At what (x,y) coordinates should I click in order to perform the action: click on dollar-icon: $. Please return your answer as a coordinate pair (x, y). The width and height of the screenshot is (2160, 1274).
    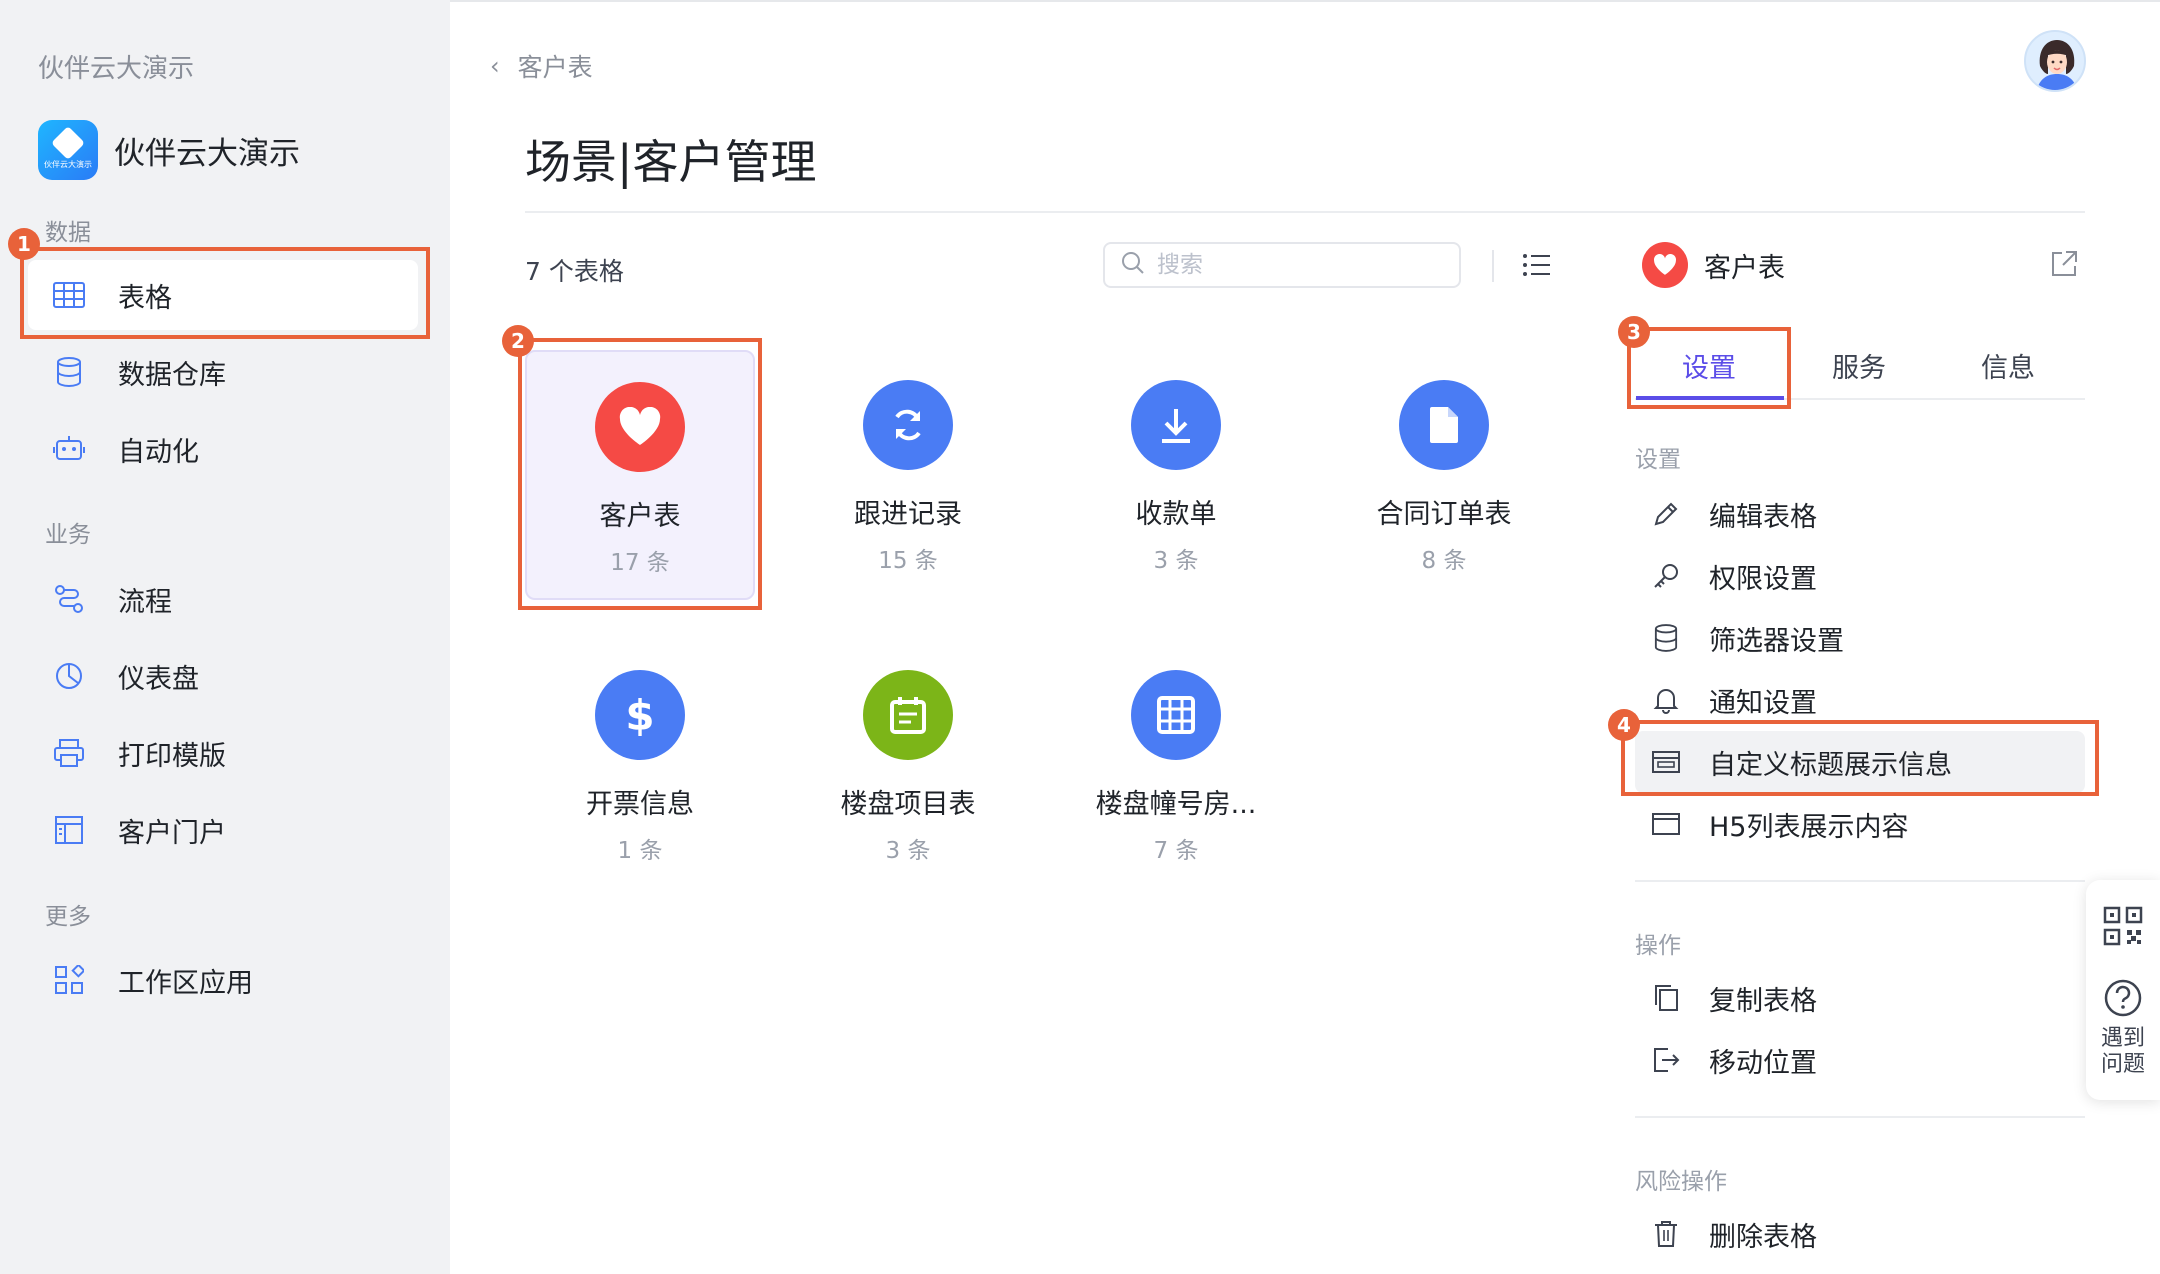
    Looking at the image, I should click on (640, 715).